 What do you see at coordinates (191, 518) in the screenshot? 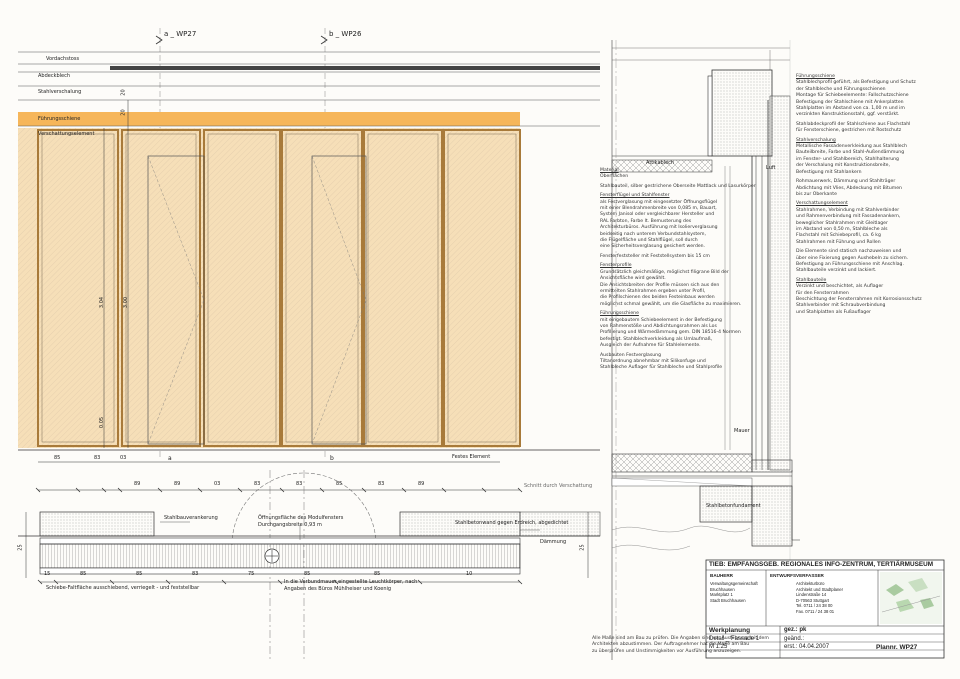
I see `anchor-label: Stahlbauverankerung` at bounding box center [191, 518].